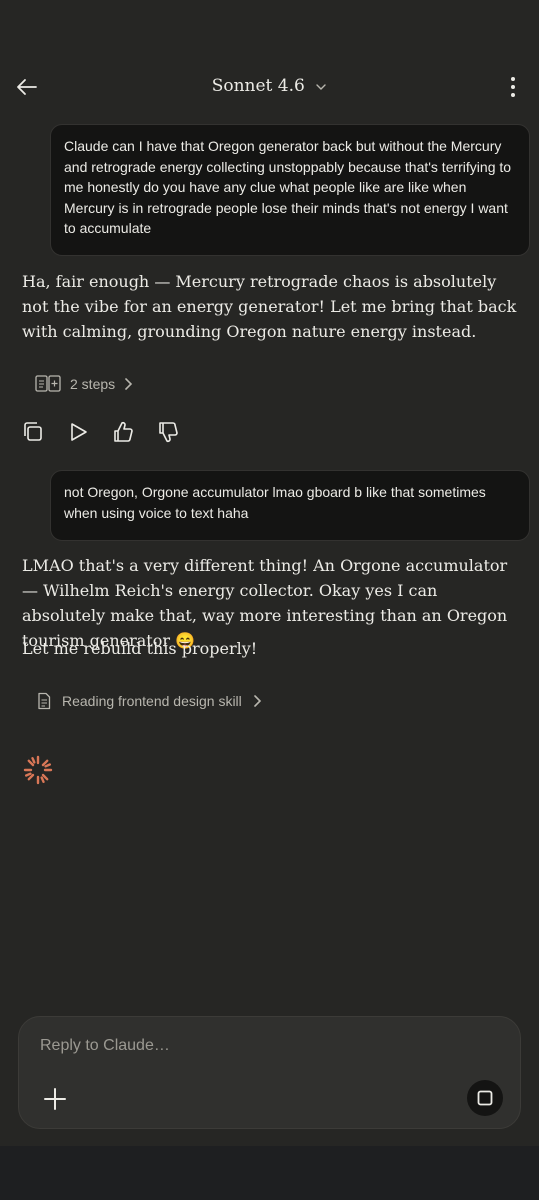 This screenshot has height=1200, width=539. Describe the element at coordinates (240, 1046) in the screenshot. I see `reply-input` at that location.